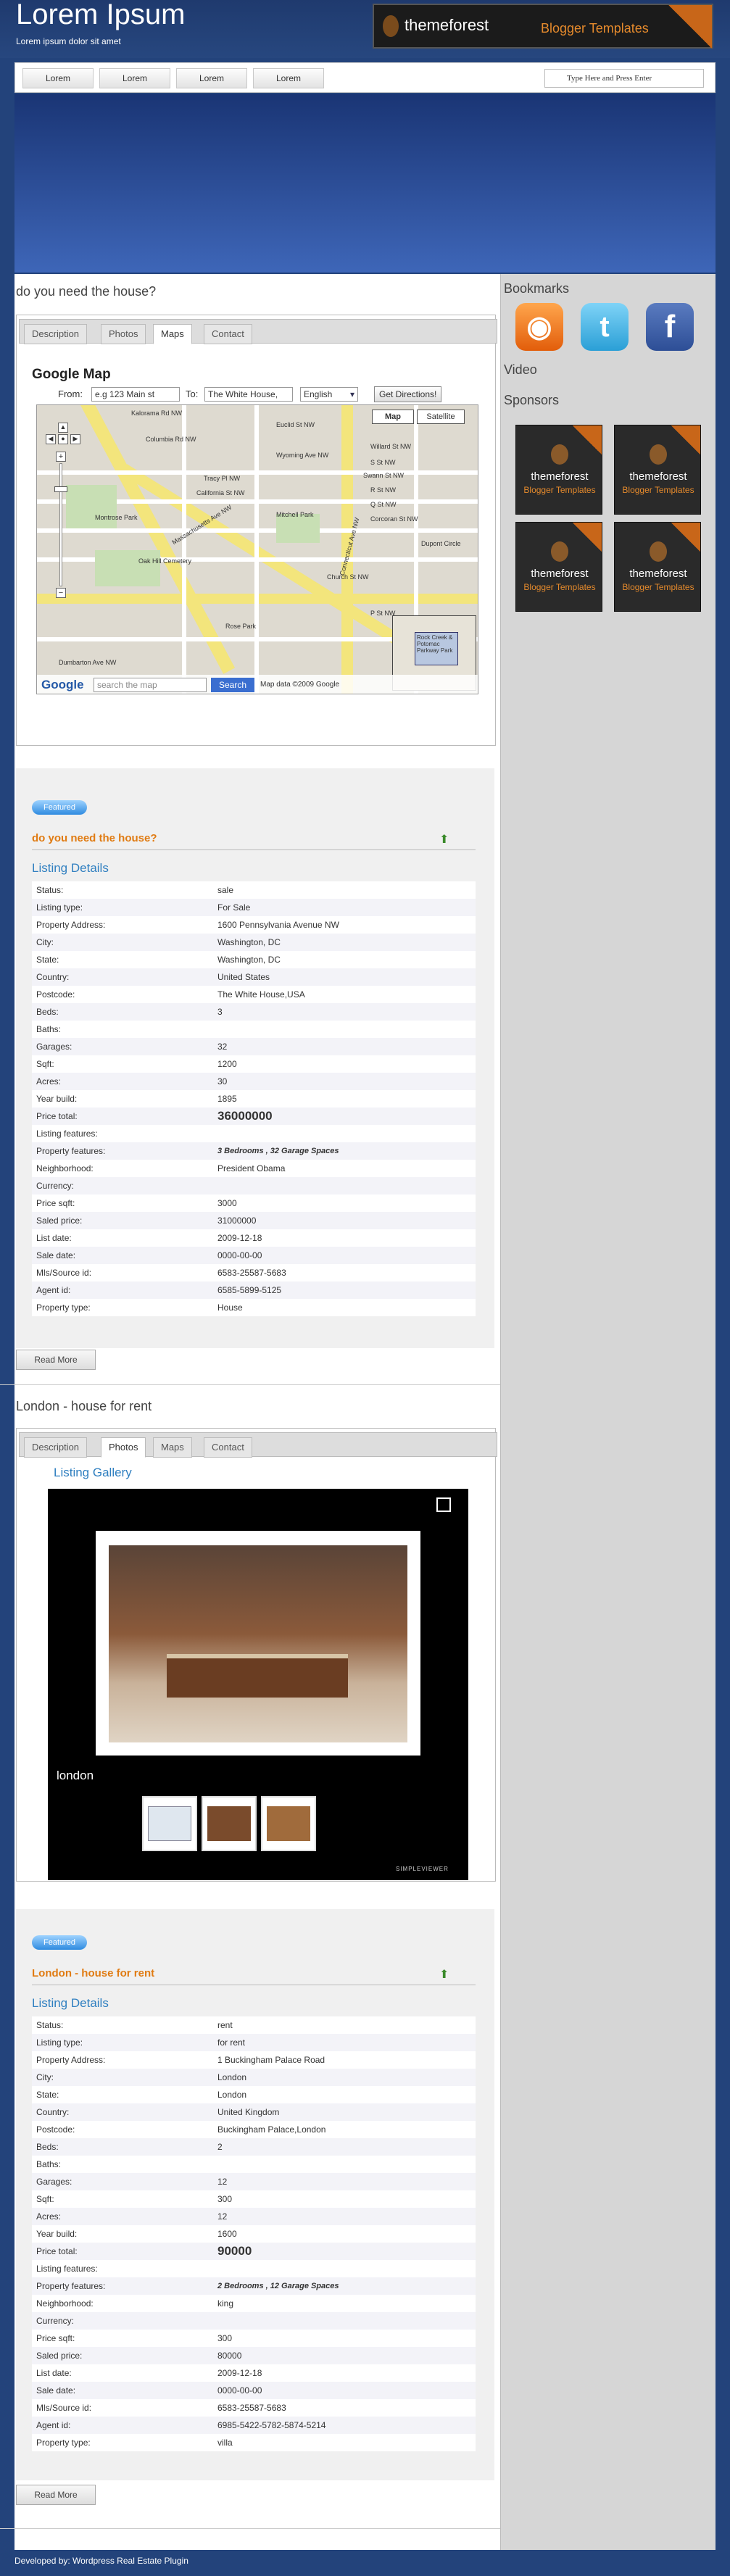 The image size is (730, 2576). Describe the element at coordinates (61, 524) in the screenshot. I see `zoom-slider` at that location.